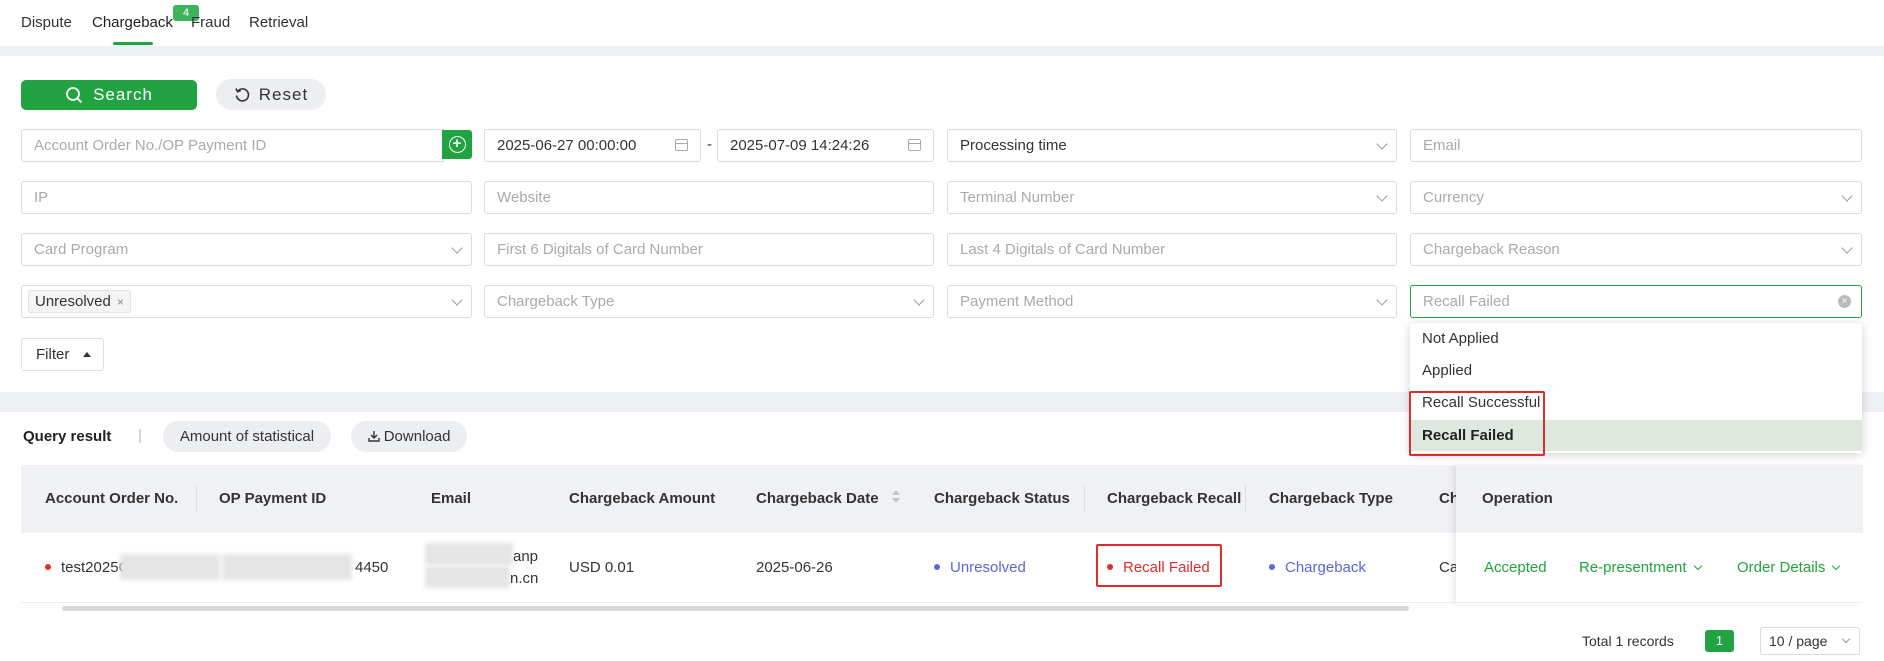 This screenshot has width=1884, height=661. Describe the element at coordinates (600, 249) in the screenshot. I see `first6-placeholder: First 6 Digitals of Card Number` at that location.